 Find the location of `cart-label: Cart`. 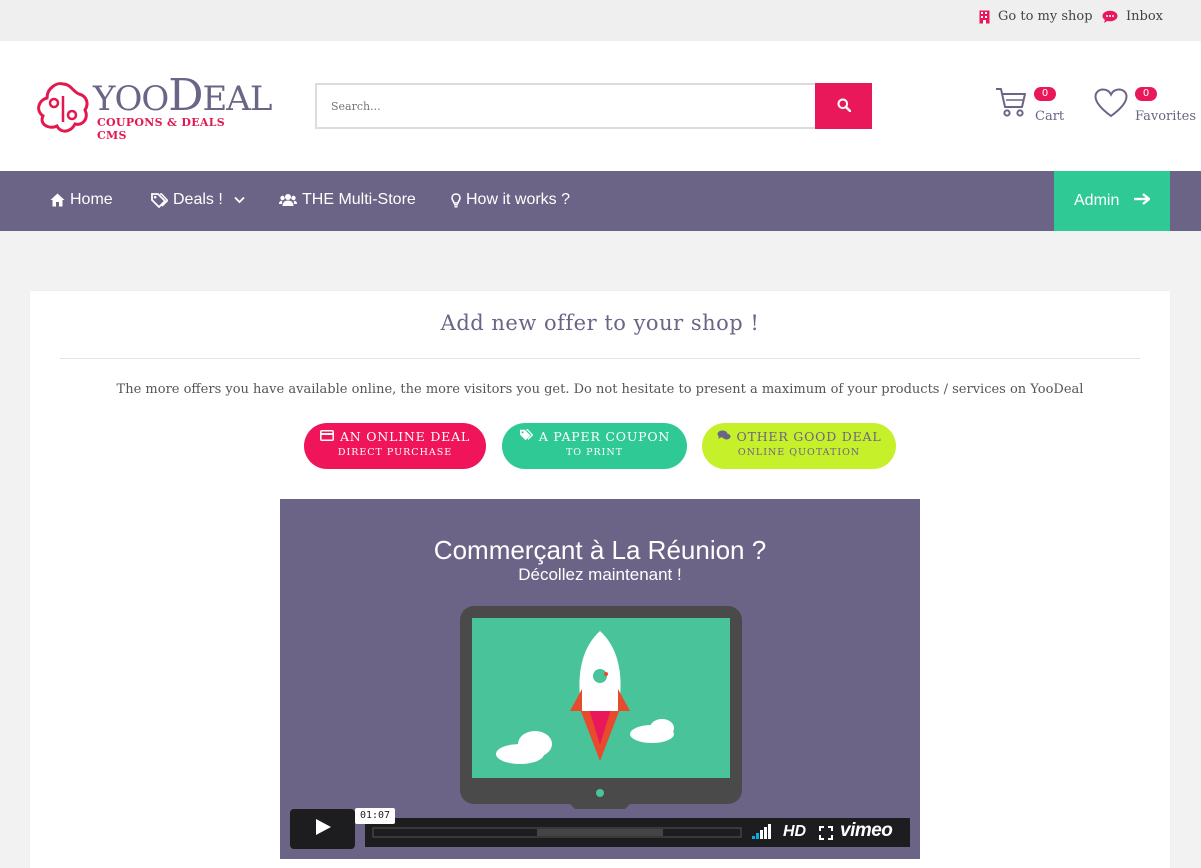

cart-label: Cart is located at coordinates (1049, 116).